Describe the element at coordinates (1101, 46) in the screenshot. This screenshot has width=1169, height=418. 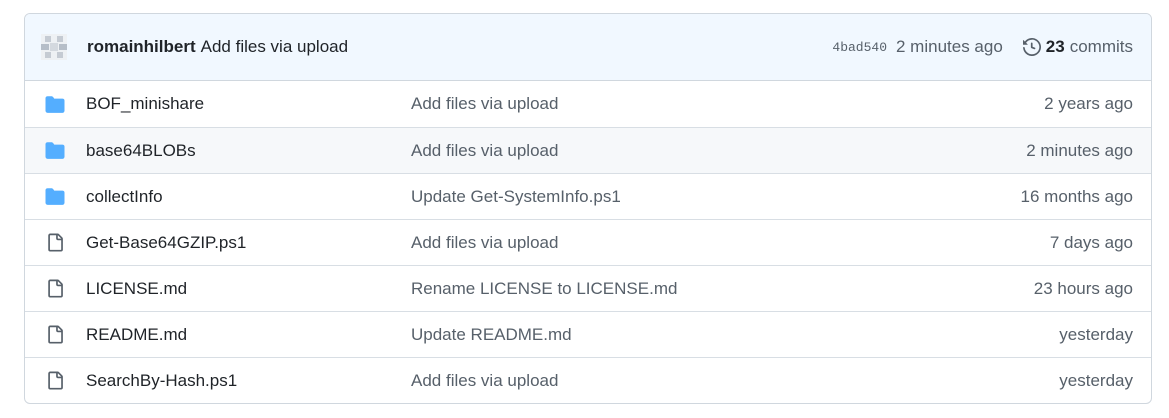
I see `commits-label: commits` at that location.